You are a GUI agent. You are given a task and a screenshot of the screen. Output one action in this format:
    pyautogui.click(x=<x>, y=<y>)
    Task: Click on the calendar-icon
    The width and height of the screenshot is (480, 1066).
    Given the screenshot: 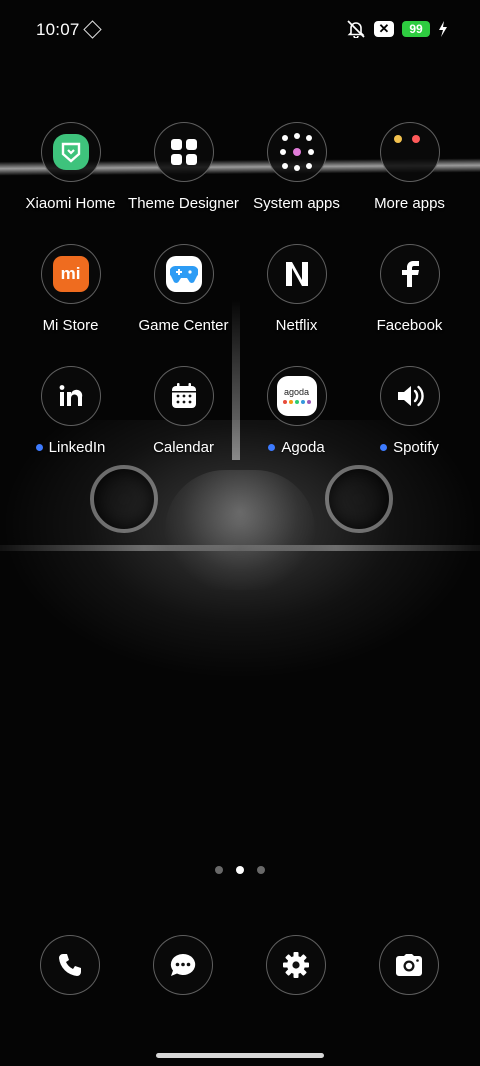 What is the action you would take?
    pyautogui.click(x=183, y=396)
    